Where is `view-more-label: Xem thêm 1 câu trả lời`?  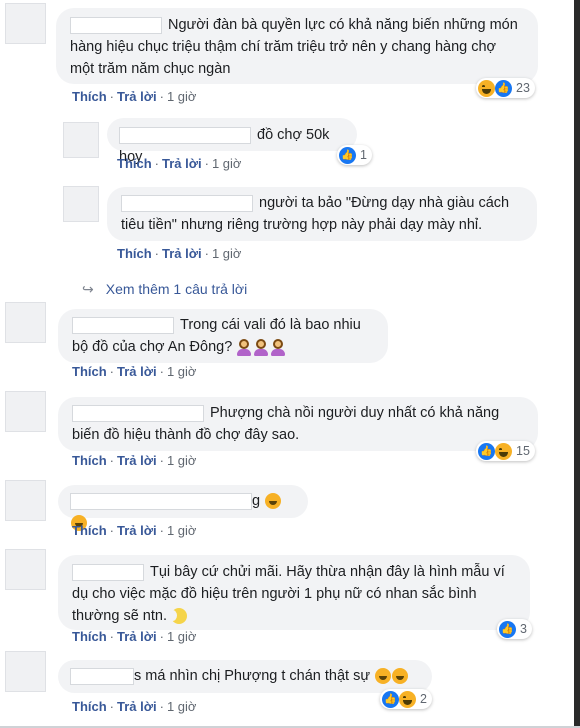
view-more-label: Xem thêm 1 câu trả lời is located at coordinates (176, 289).